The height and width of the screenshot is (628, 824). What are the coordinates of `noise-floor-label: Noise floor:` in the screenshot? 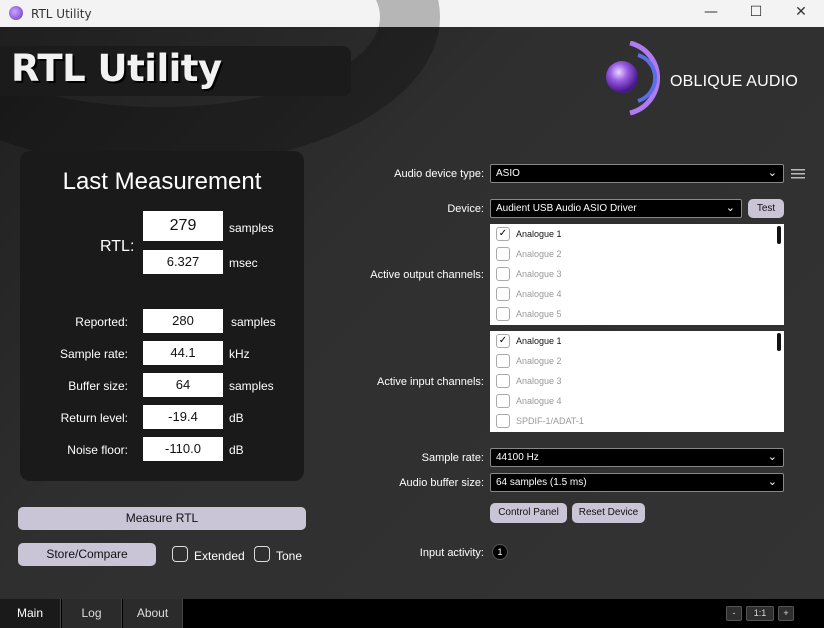 It's located at (97, 450).